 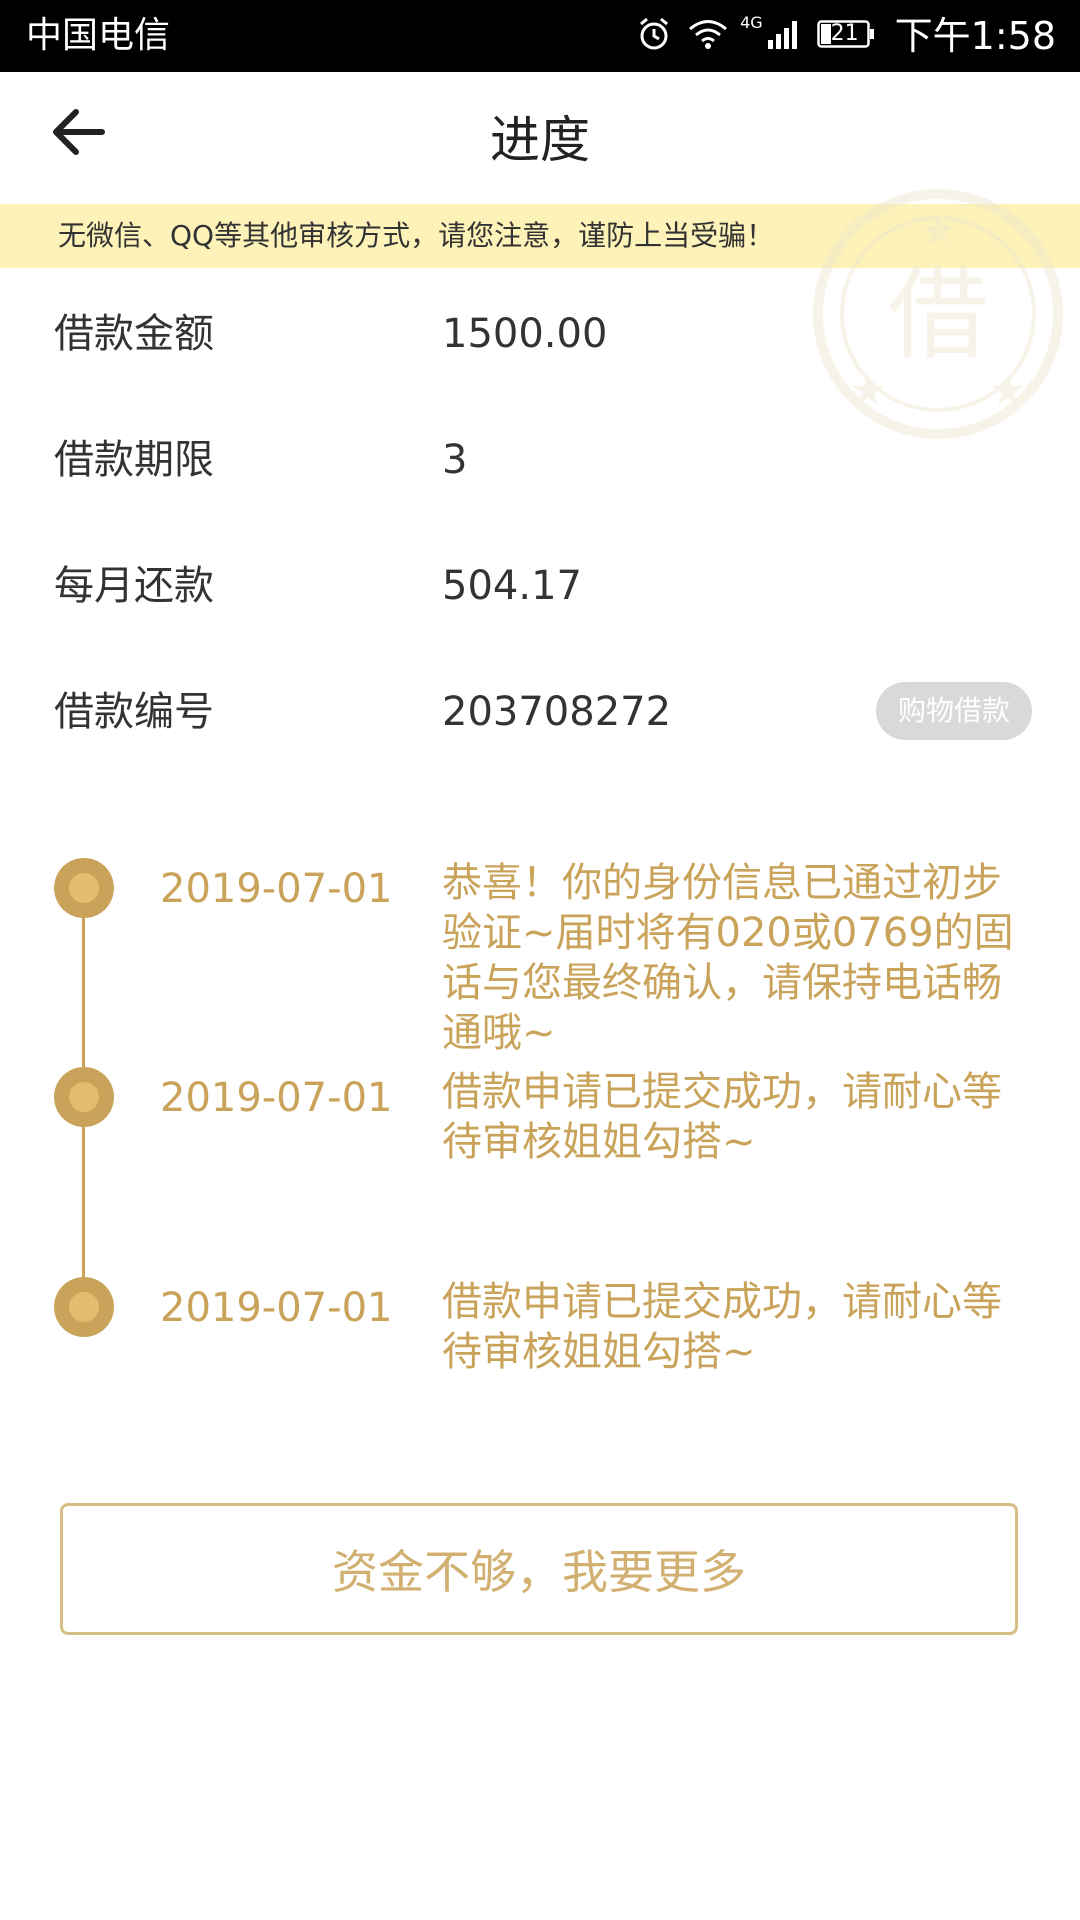 I want to click on notice-text: 无微信、QQ等其他审核方式，请您注意，谨防上当受骗！, so click(x=416, y=235).